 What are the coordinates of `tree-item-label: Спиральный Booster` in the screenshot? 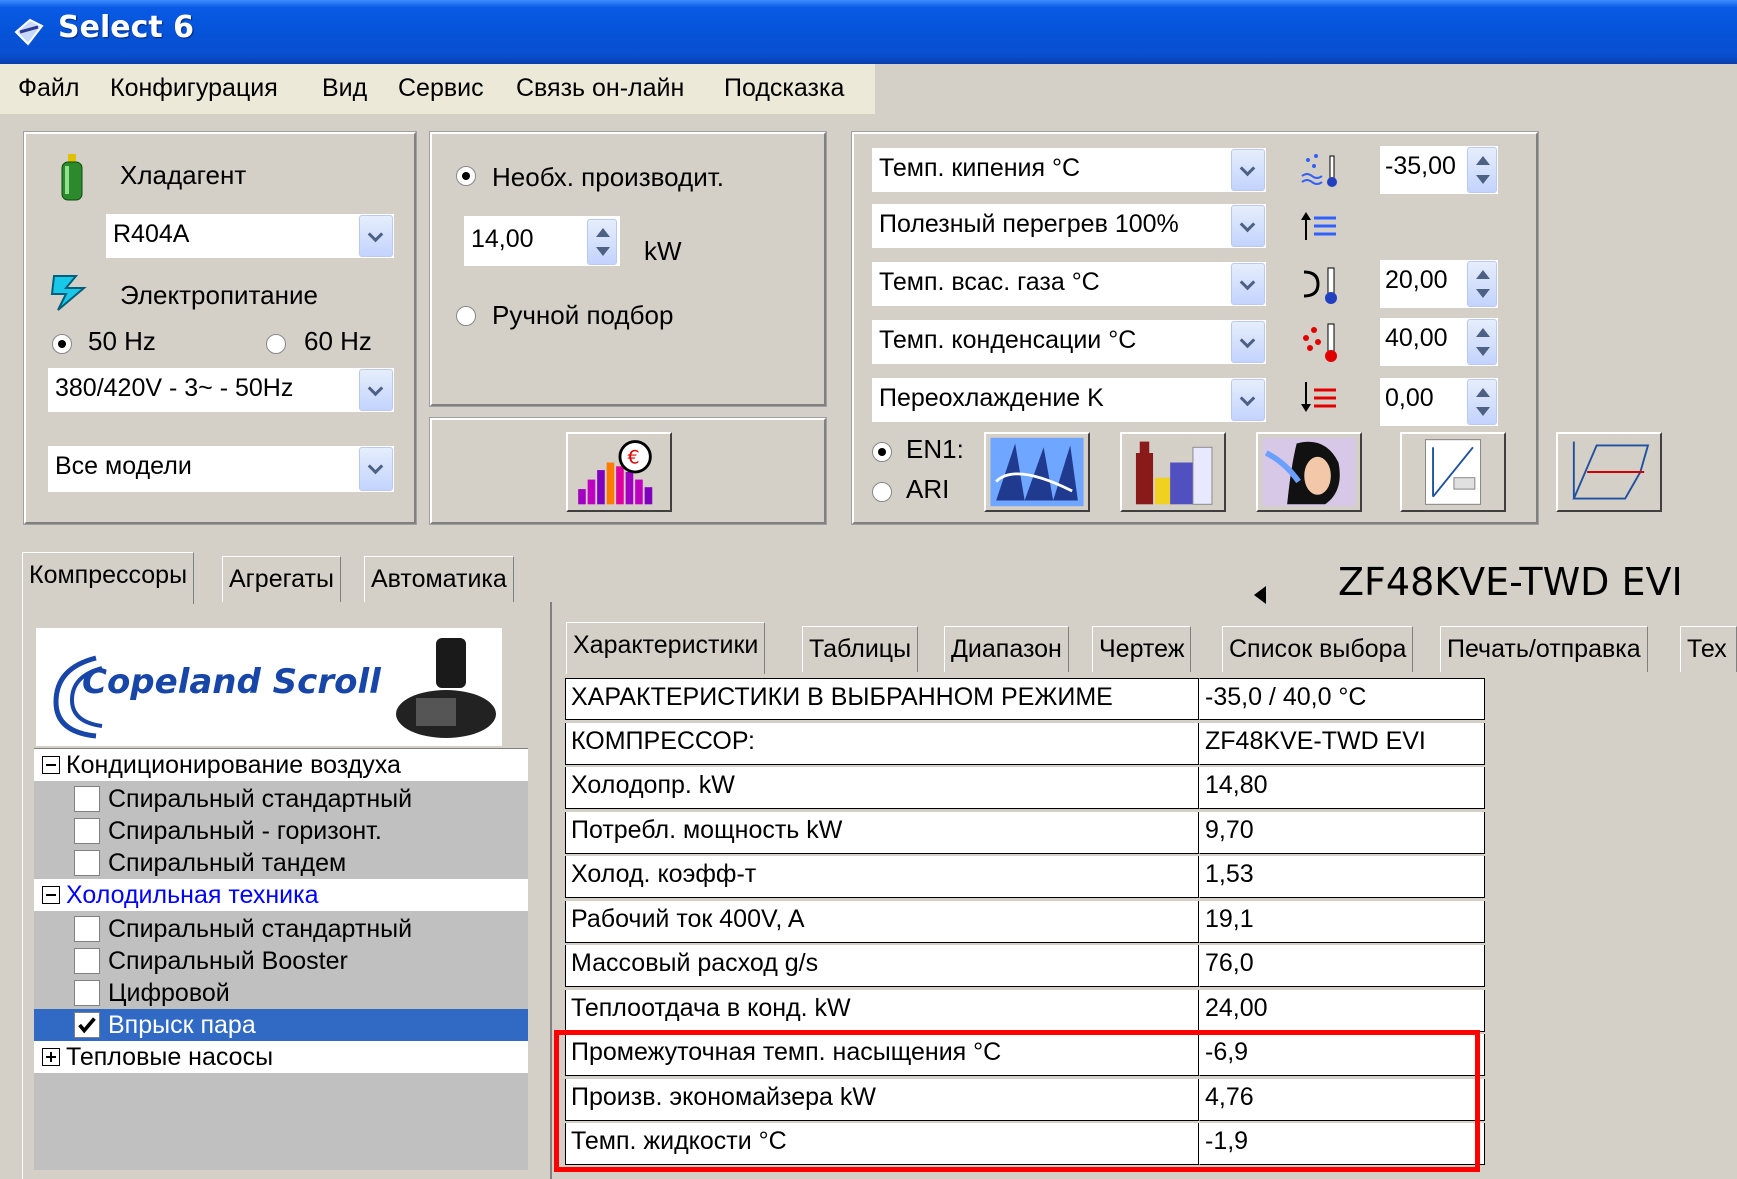 It's located at (228, 961).